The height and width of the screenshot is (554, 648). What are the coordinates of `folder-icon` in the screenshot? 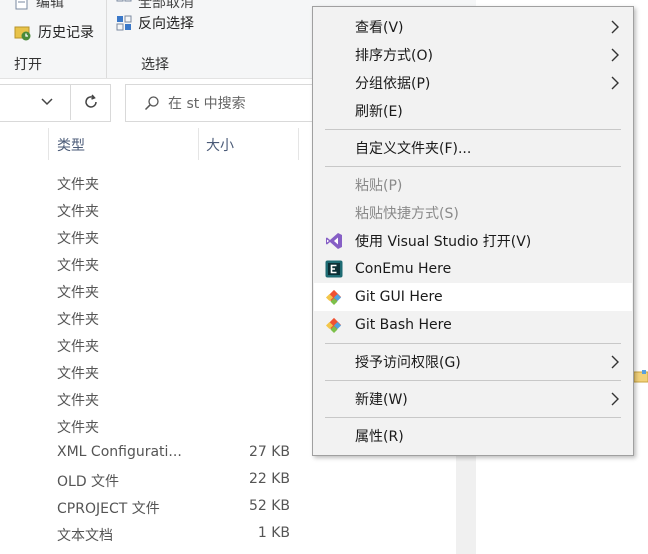 It's located at (640, 376).